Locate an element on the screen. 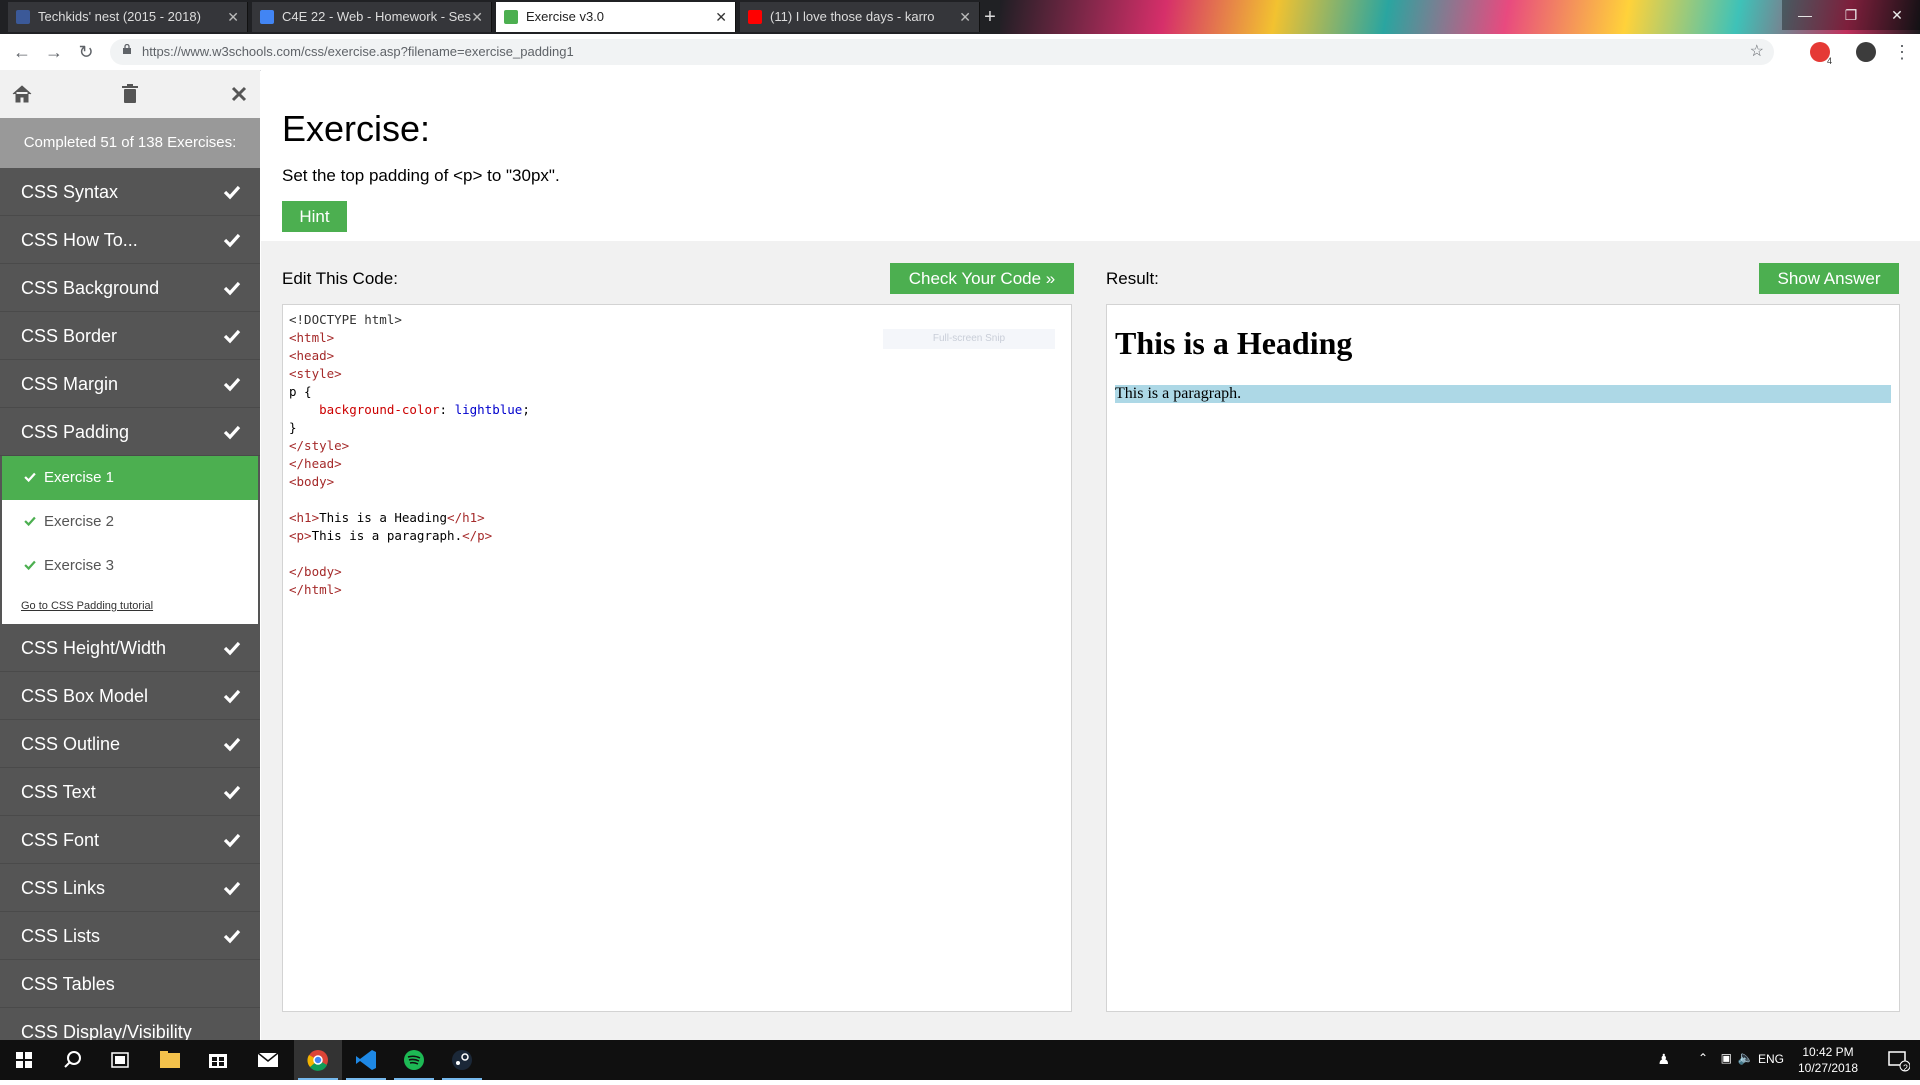 Image resolution: width=1920 pixels, height=1085 pixels. exercise-link: Exercise 1 is located at coordinates (130, 478).